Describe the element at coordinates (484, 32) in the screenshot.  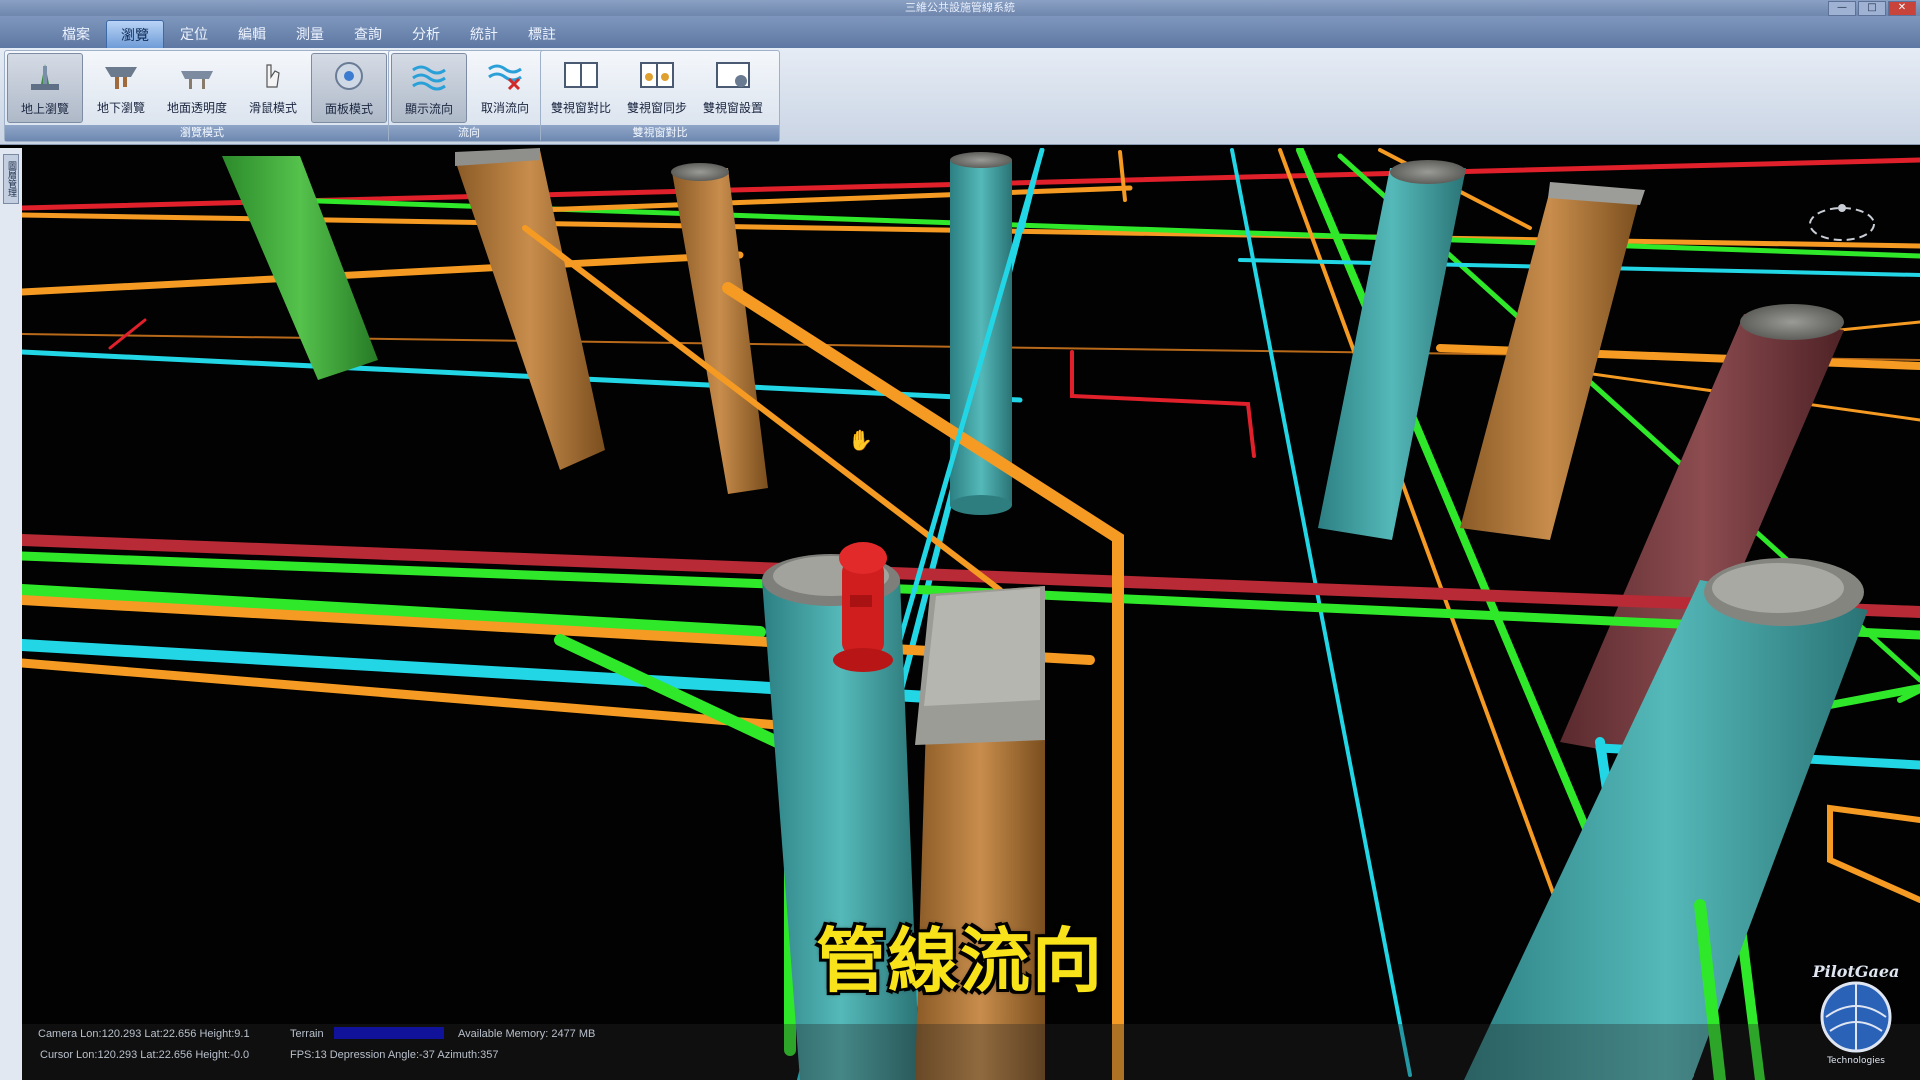
I see `menu-item-7: 統計` at that location.